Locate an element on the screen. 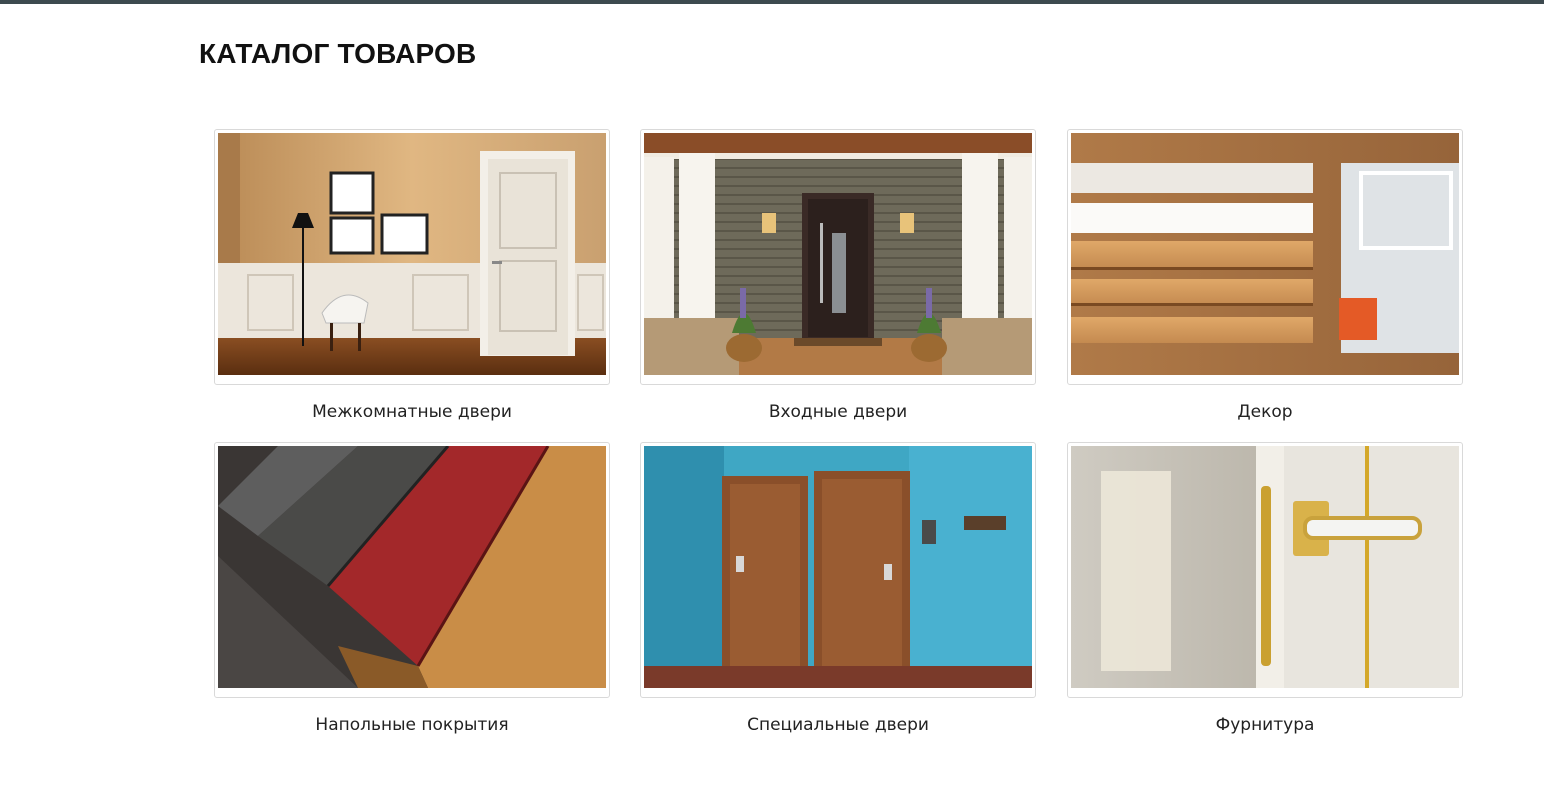  catalog-card-label: Декор is located at coordinates (1265, 412).